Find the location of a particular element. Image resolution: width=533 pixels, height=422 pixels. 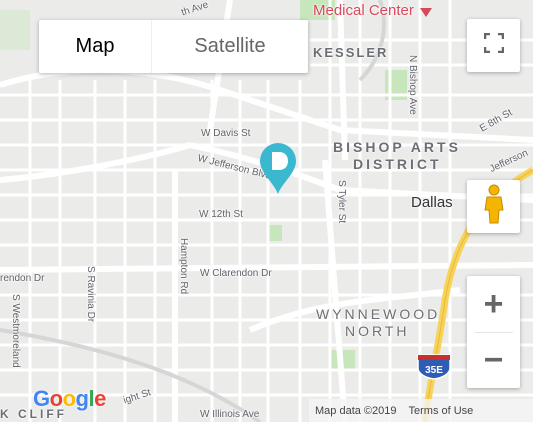

street-label-w-davis: W Davis St is located at coordinates (226, 133).